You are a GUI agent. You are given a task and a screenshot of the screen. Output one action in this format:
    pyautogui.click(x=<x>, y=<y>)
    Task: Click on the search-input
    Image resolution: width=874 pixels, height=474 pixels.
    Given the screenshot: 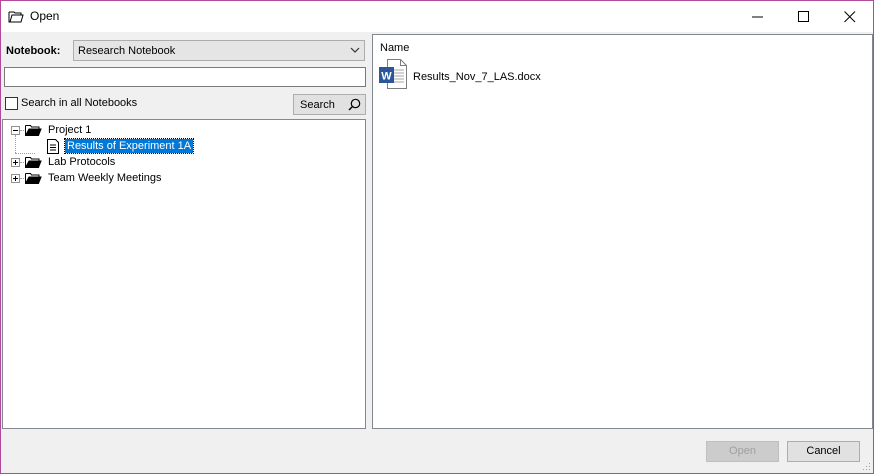 What is the action you would take?
    pyautogui.click(x=185, y=77)
    